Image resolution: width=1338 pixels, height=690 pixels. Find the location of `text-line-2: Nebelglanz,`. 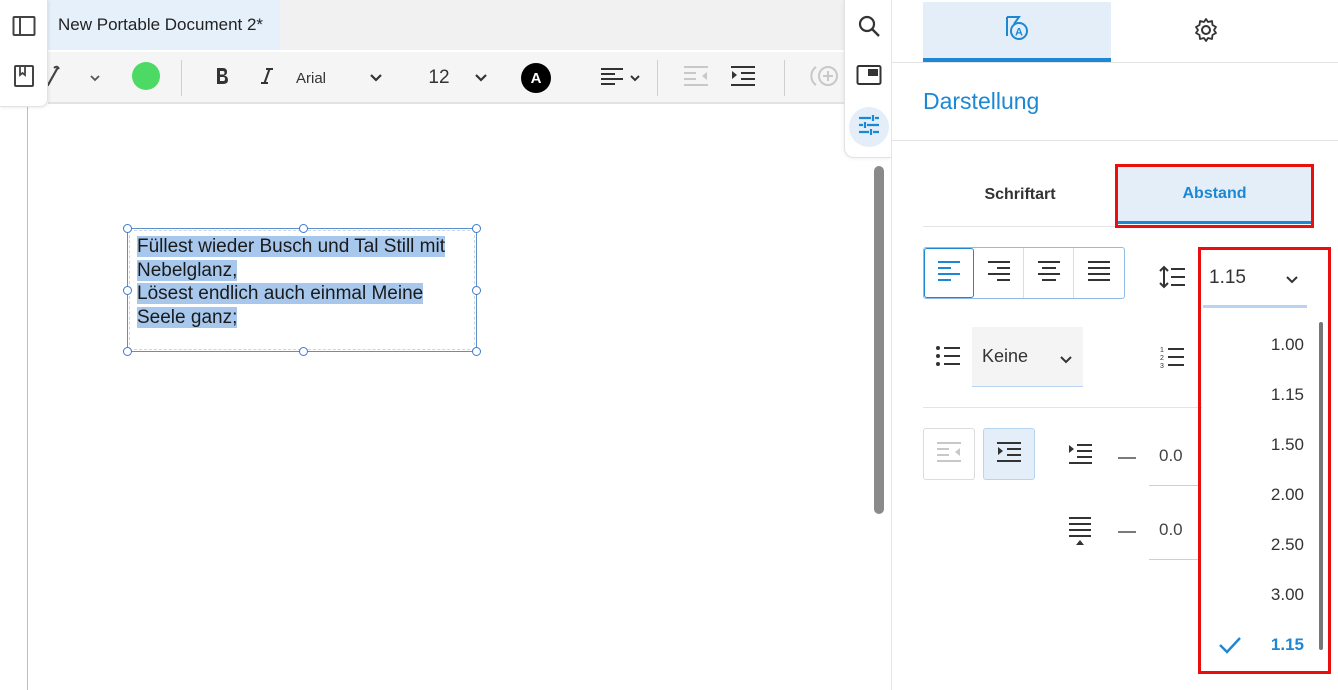

text-line-2: Nebelglanz, is located at coordinates (187, 270).